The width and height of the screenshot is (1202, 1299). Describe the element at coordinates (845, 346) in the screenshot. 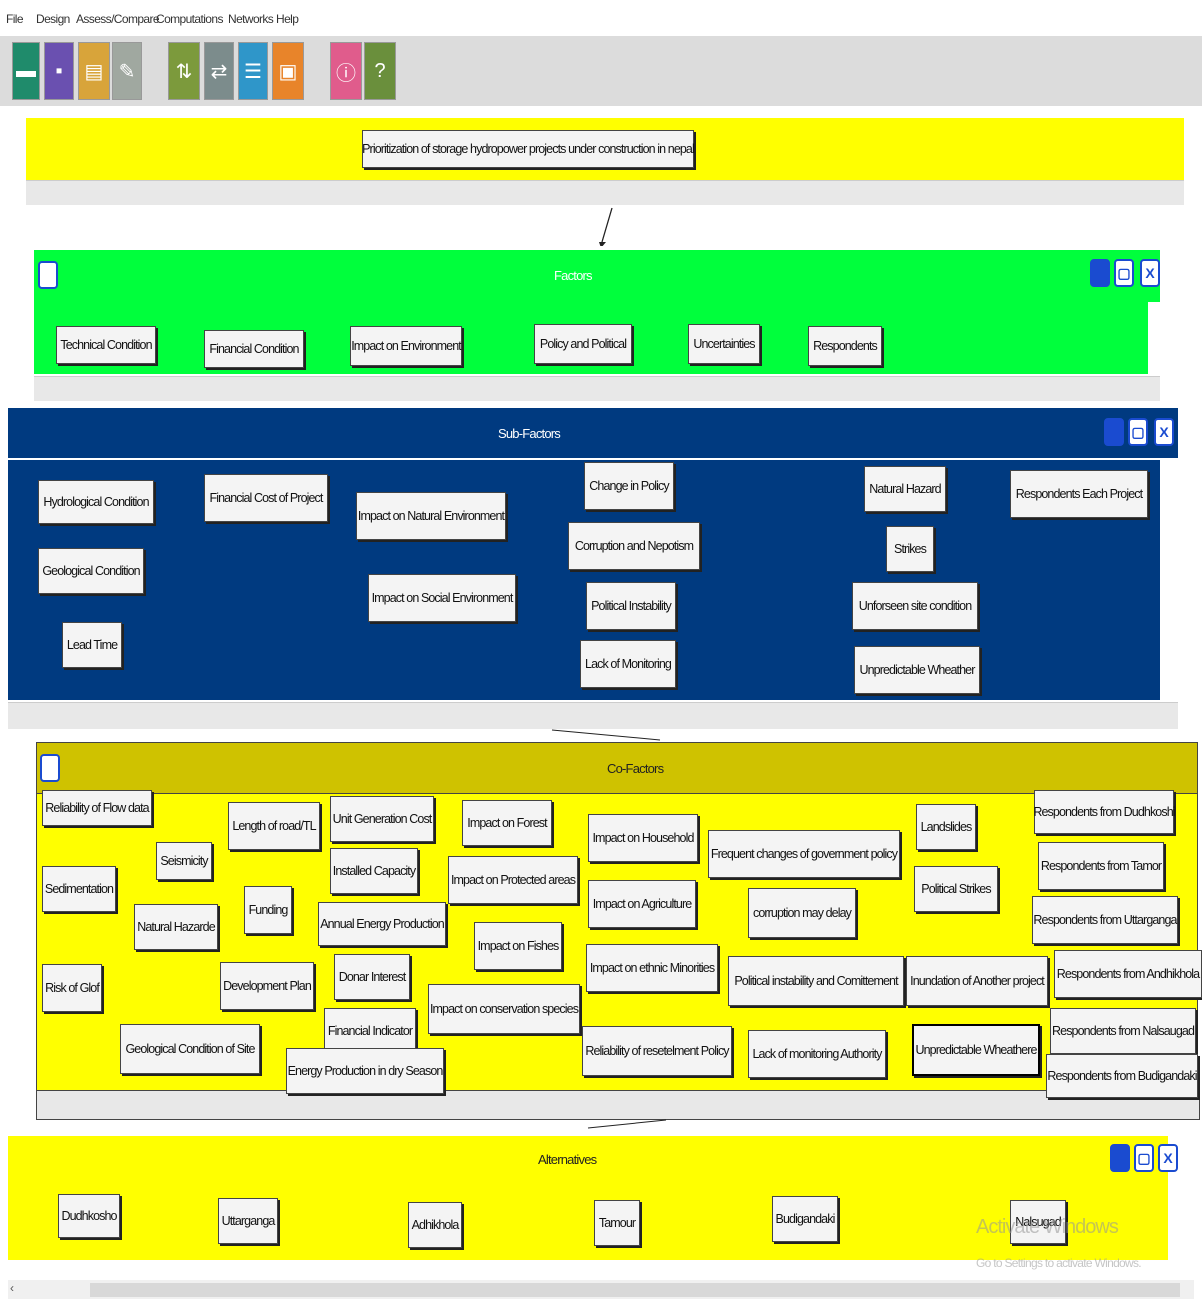

I see `factor-node: Respondents` at that location.